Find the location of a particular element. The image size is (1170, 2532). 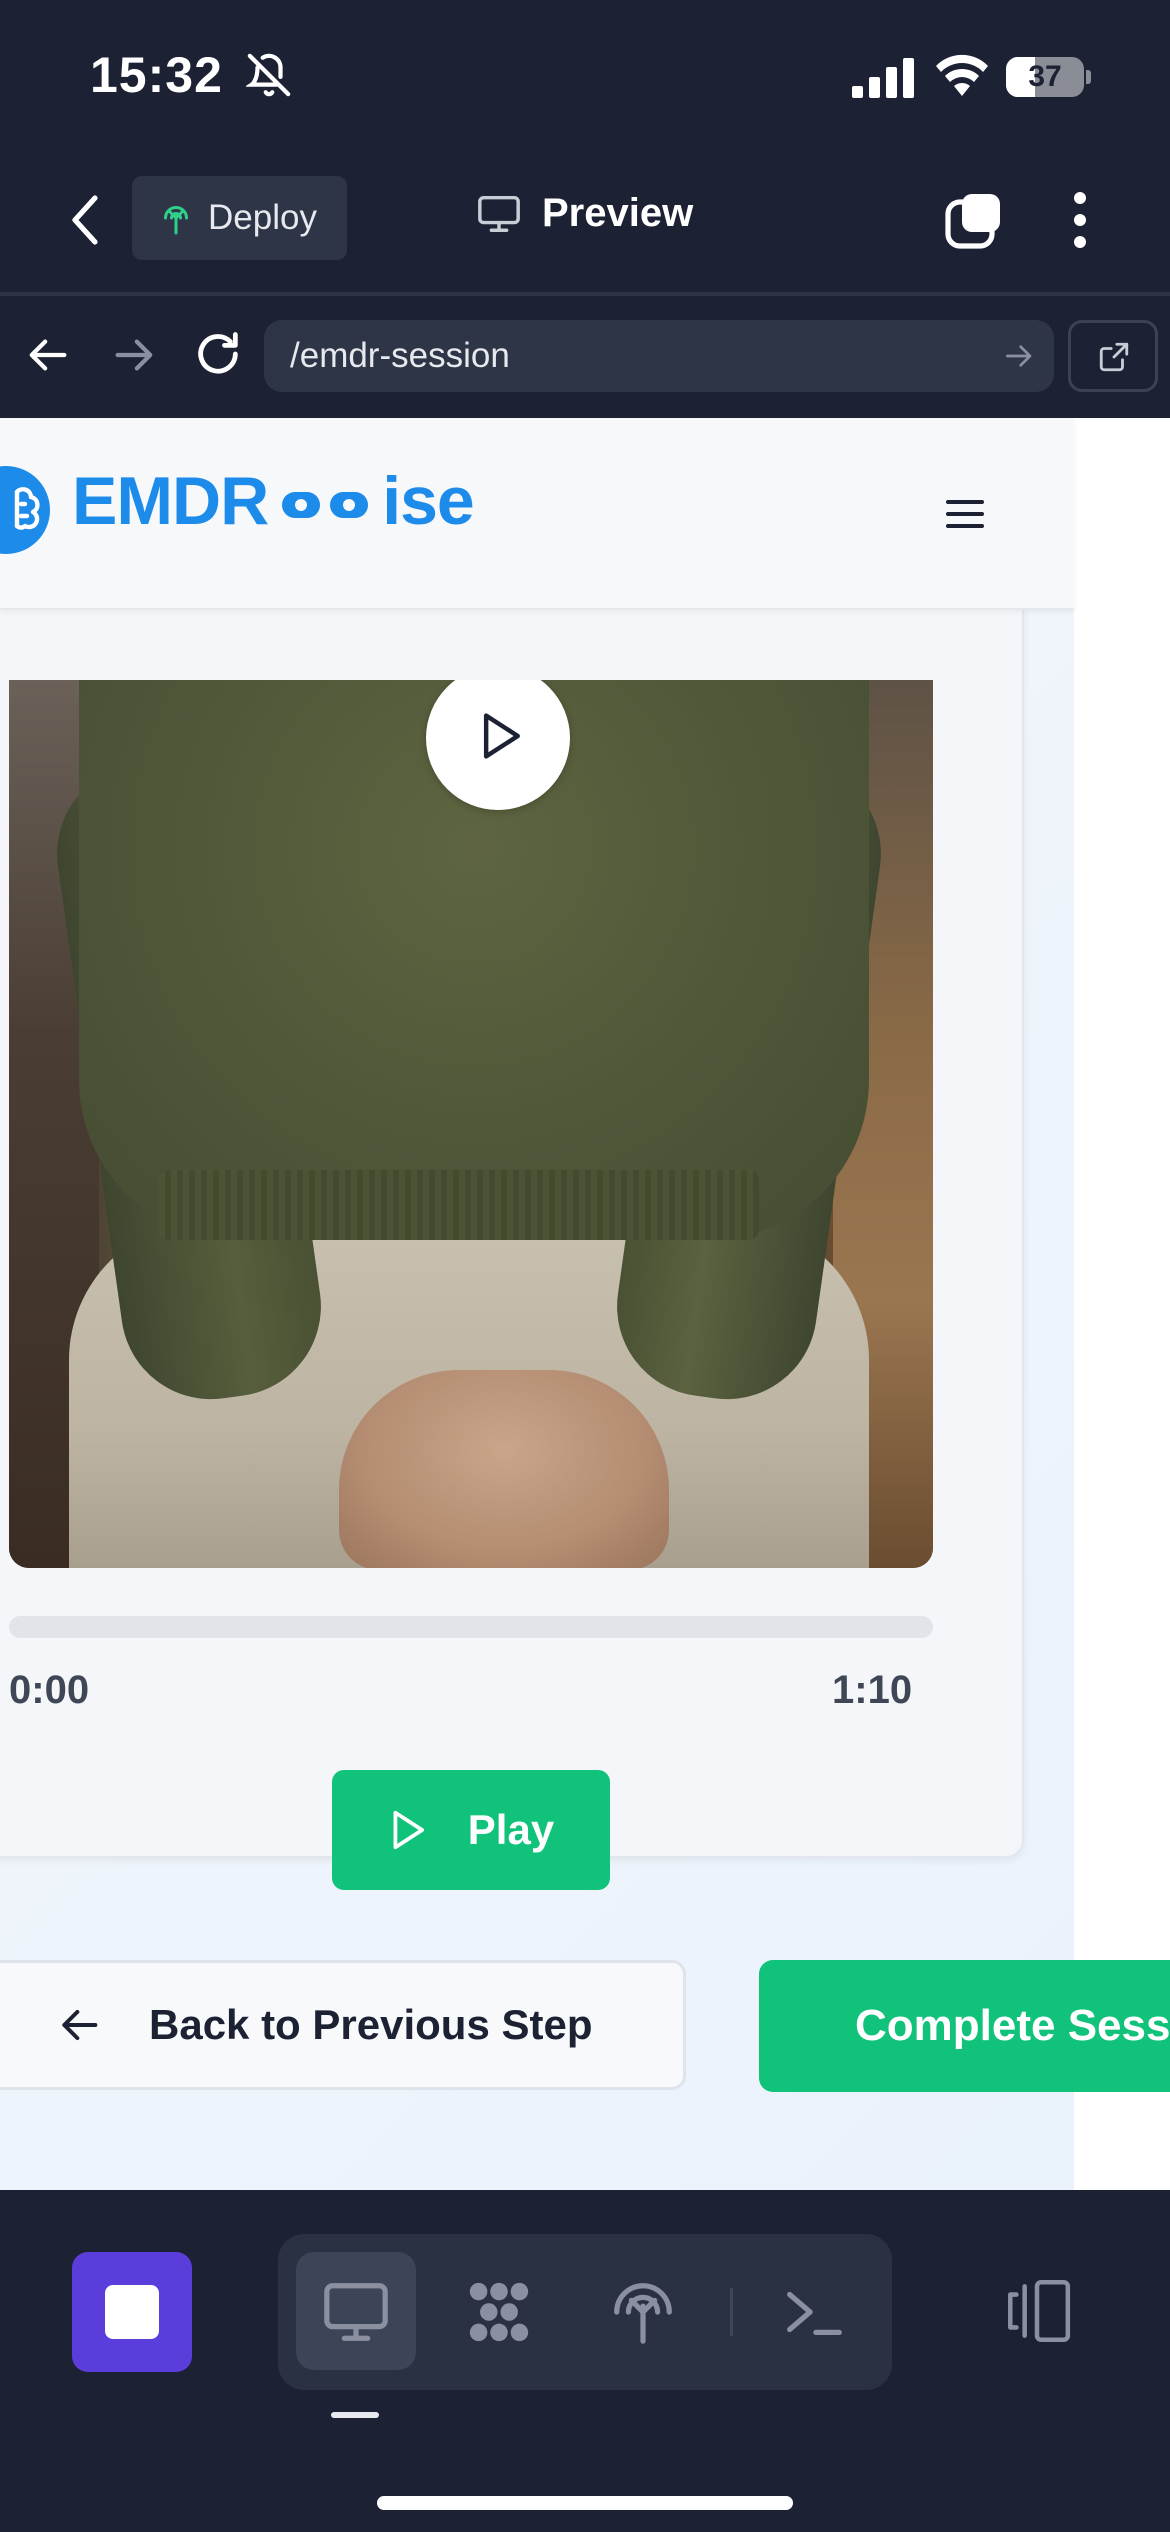

browser-bar: /emdr-session is located at coordinates (585, 357).